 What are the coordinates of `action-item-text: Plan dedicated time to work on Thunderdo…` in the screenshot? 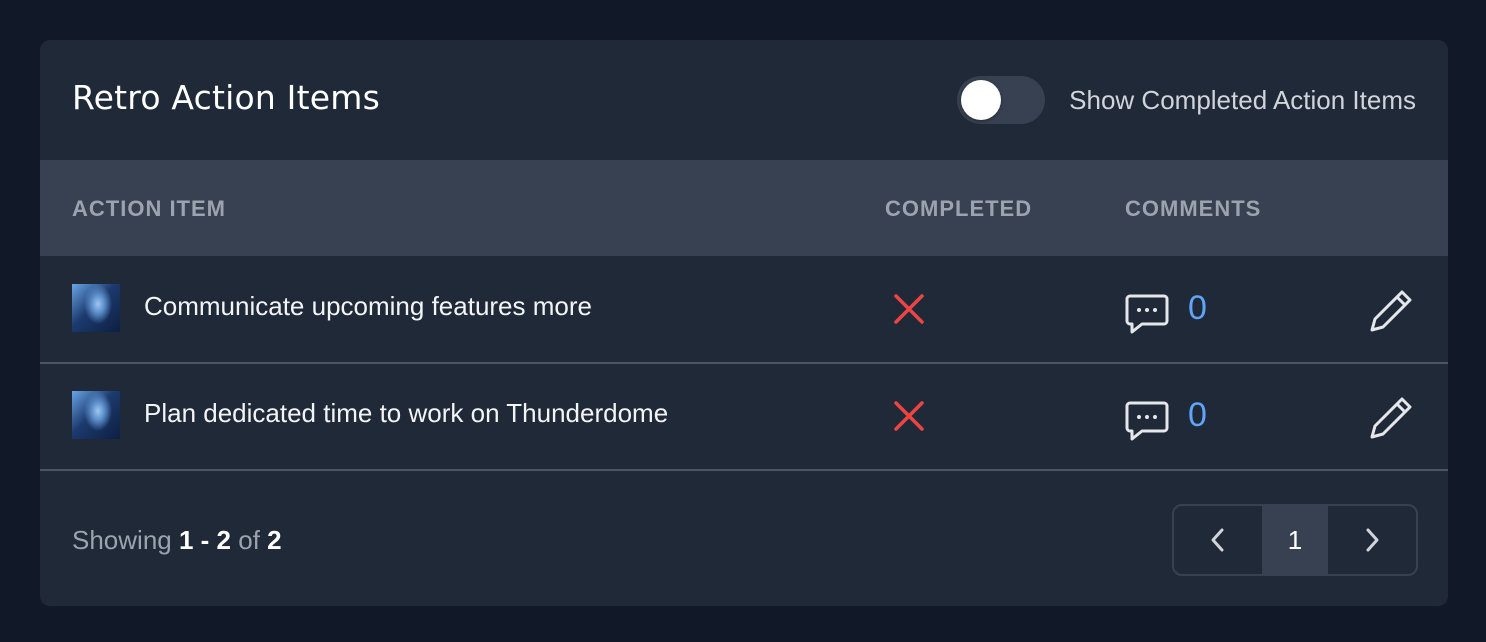 It's located at (406, 413).